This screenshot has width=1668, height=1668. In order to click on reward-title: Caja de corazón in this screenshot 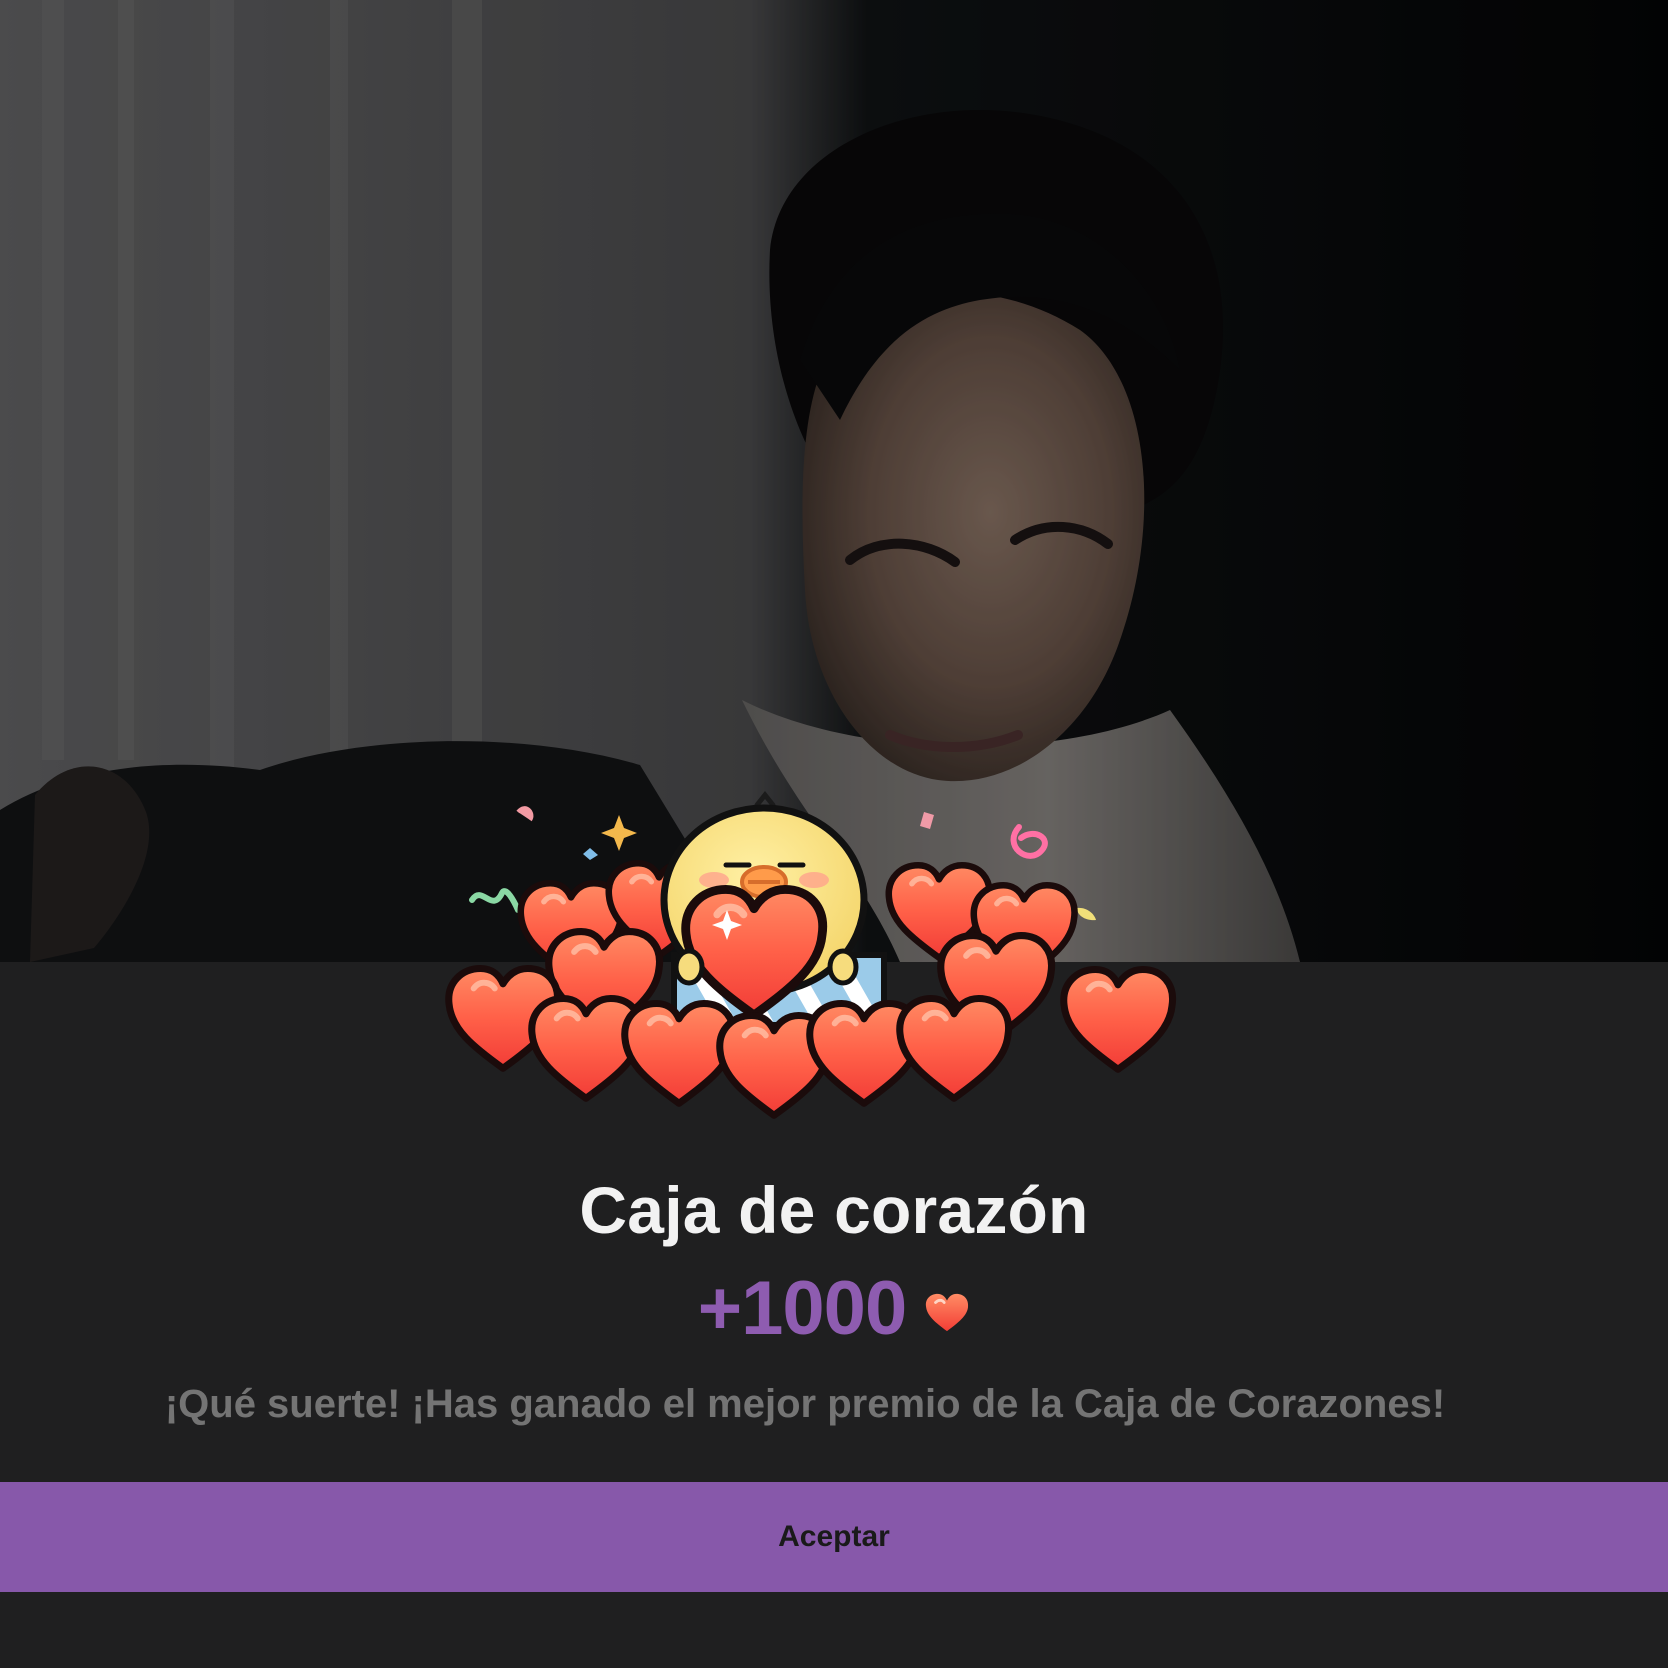, I will do `click(834, 1210)`.